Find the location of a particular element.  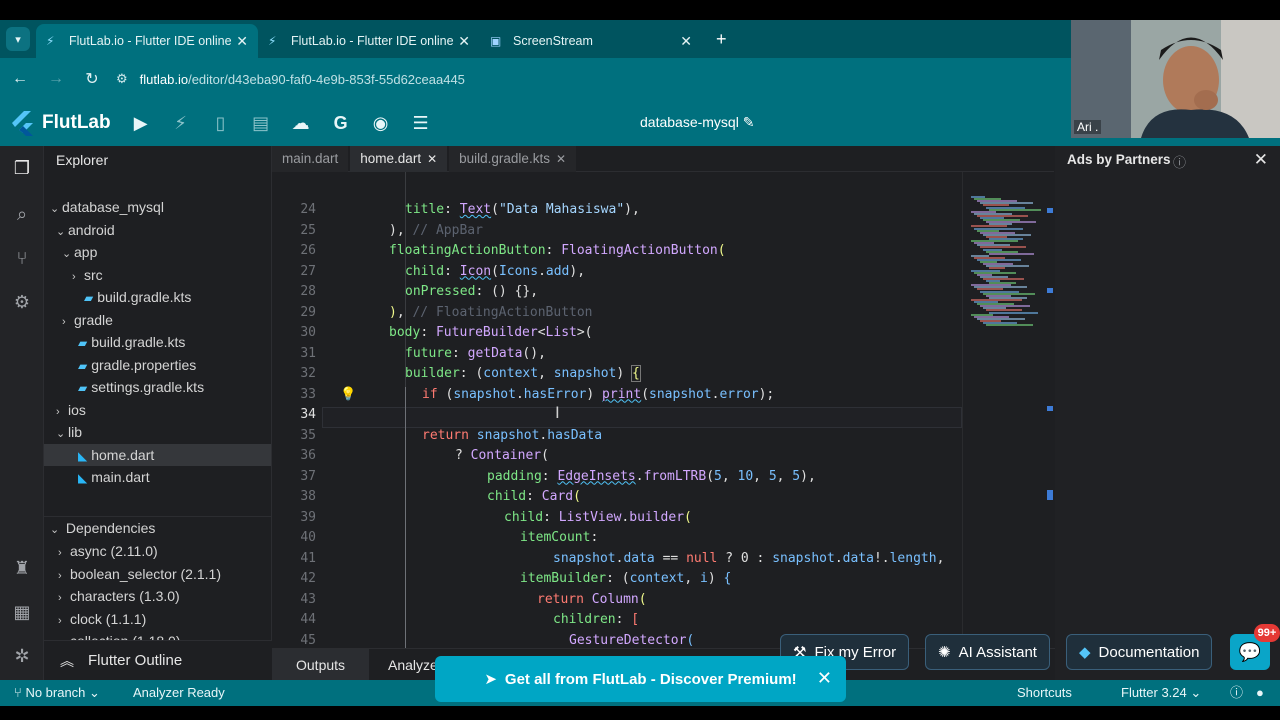

line-number: 38 is located at coordinates (308, 496).